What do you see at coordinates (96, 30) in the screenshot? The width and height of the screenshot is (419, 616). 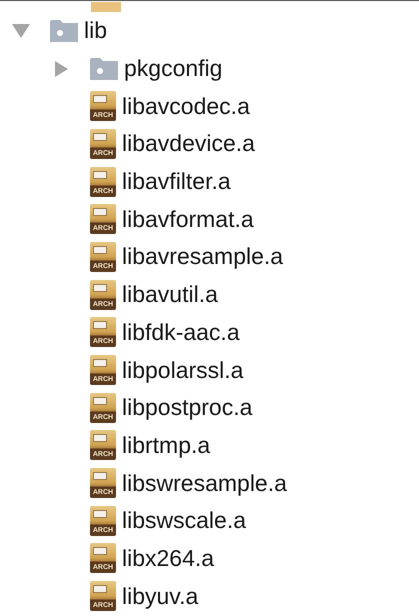 I see `folder-name: lib` at bounding box center [96, 30].